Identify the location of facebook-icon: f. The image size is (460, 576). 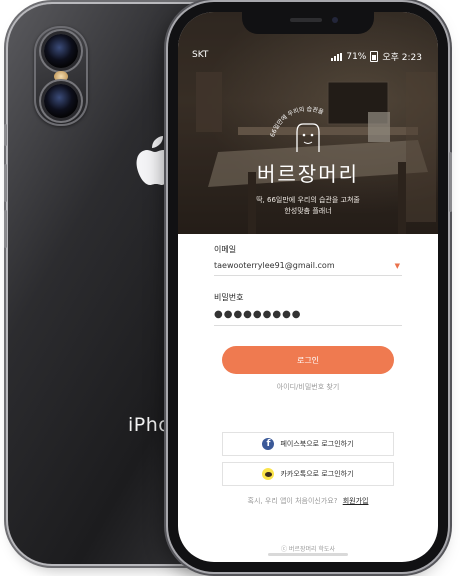
(268, 444).